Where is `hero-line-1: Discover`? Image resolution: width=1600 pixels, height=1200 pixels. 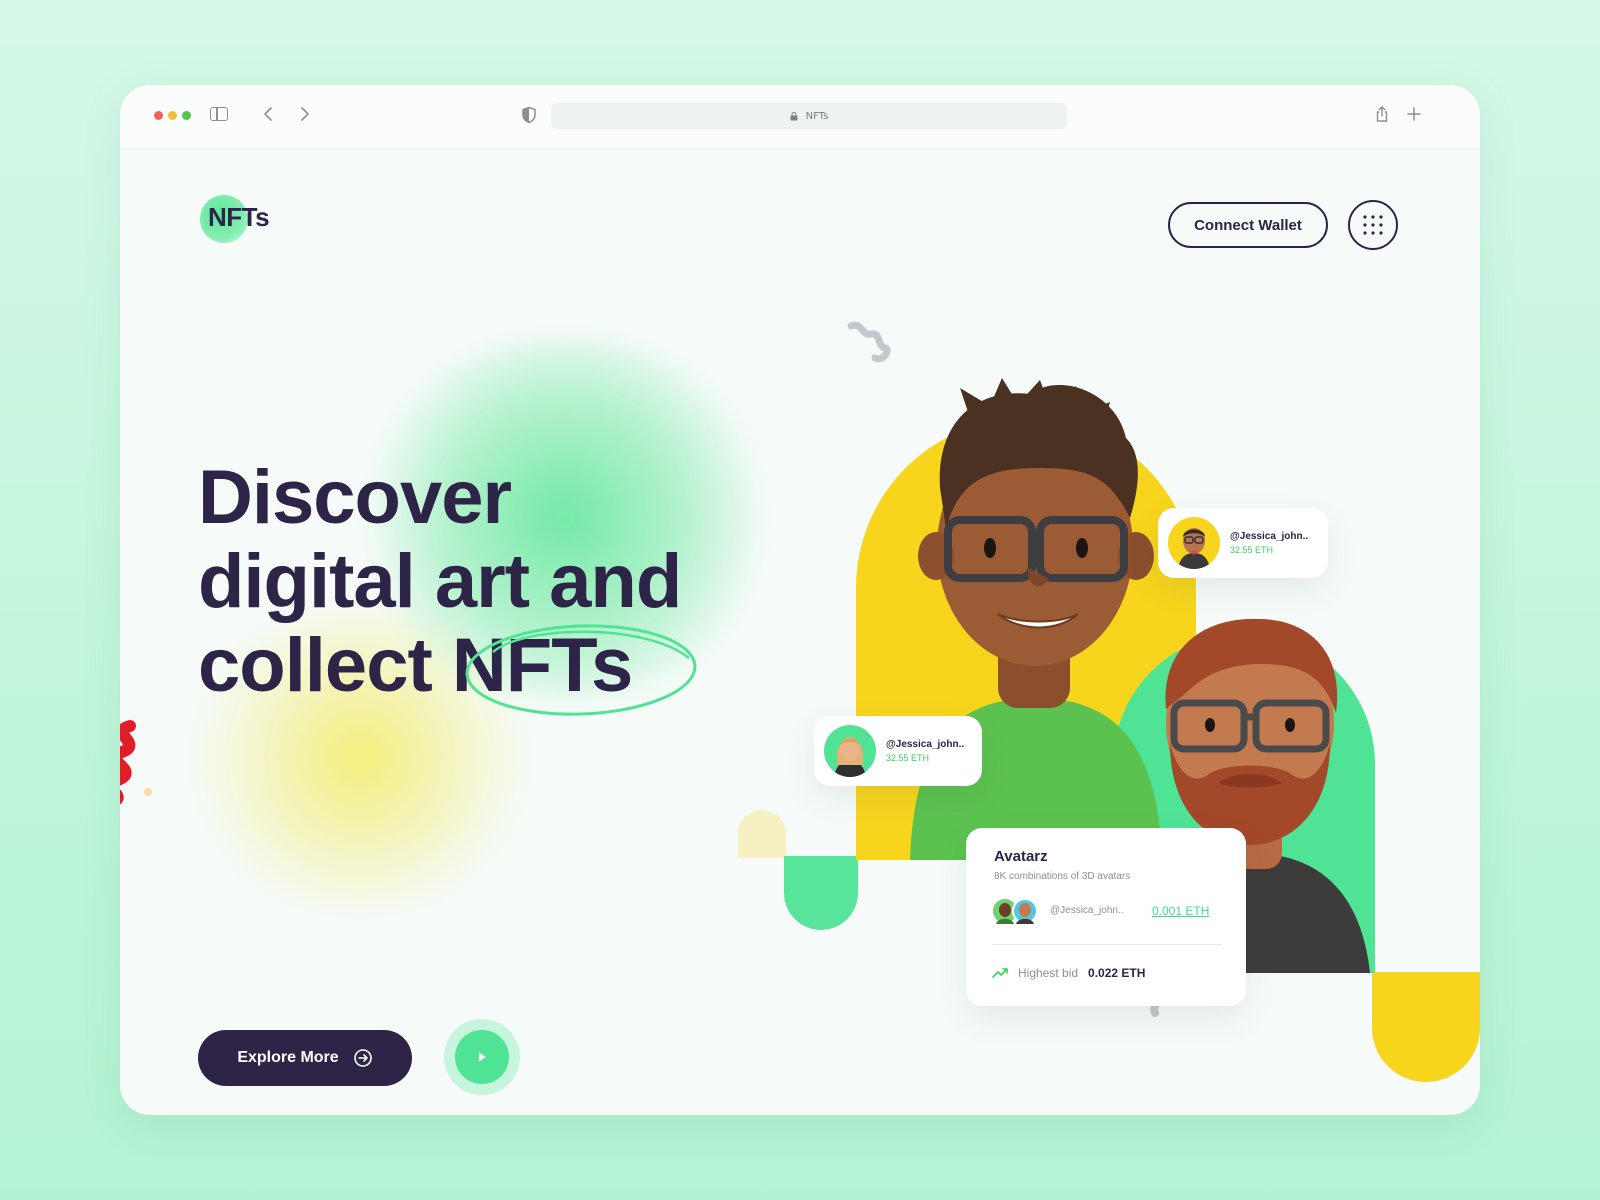
hero-line-1: Discover is located at coordinates (355, 497).